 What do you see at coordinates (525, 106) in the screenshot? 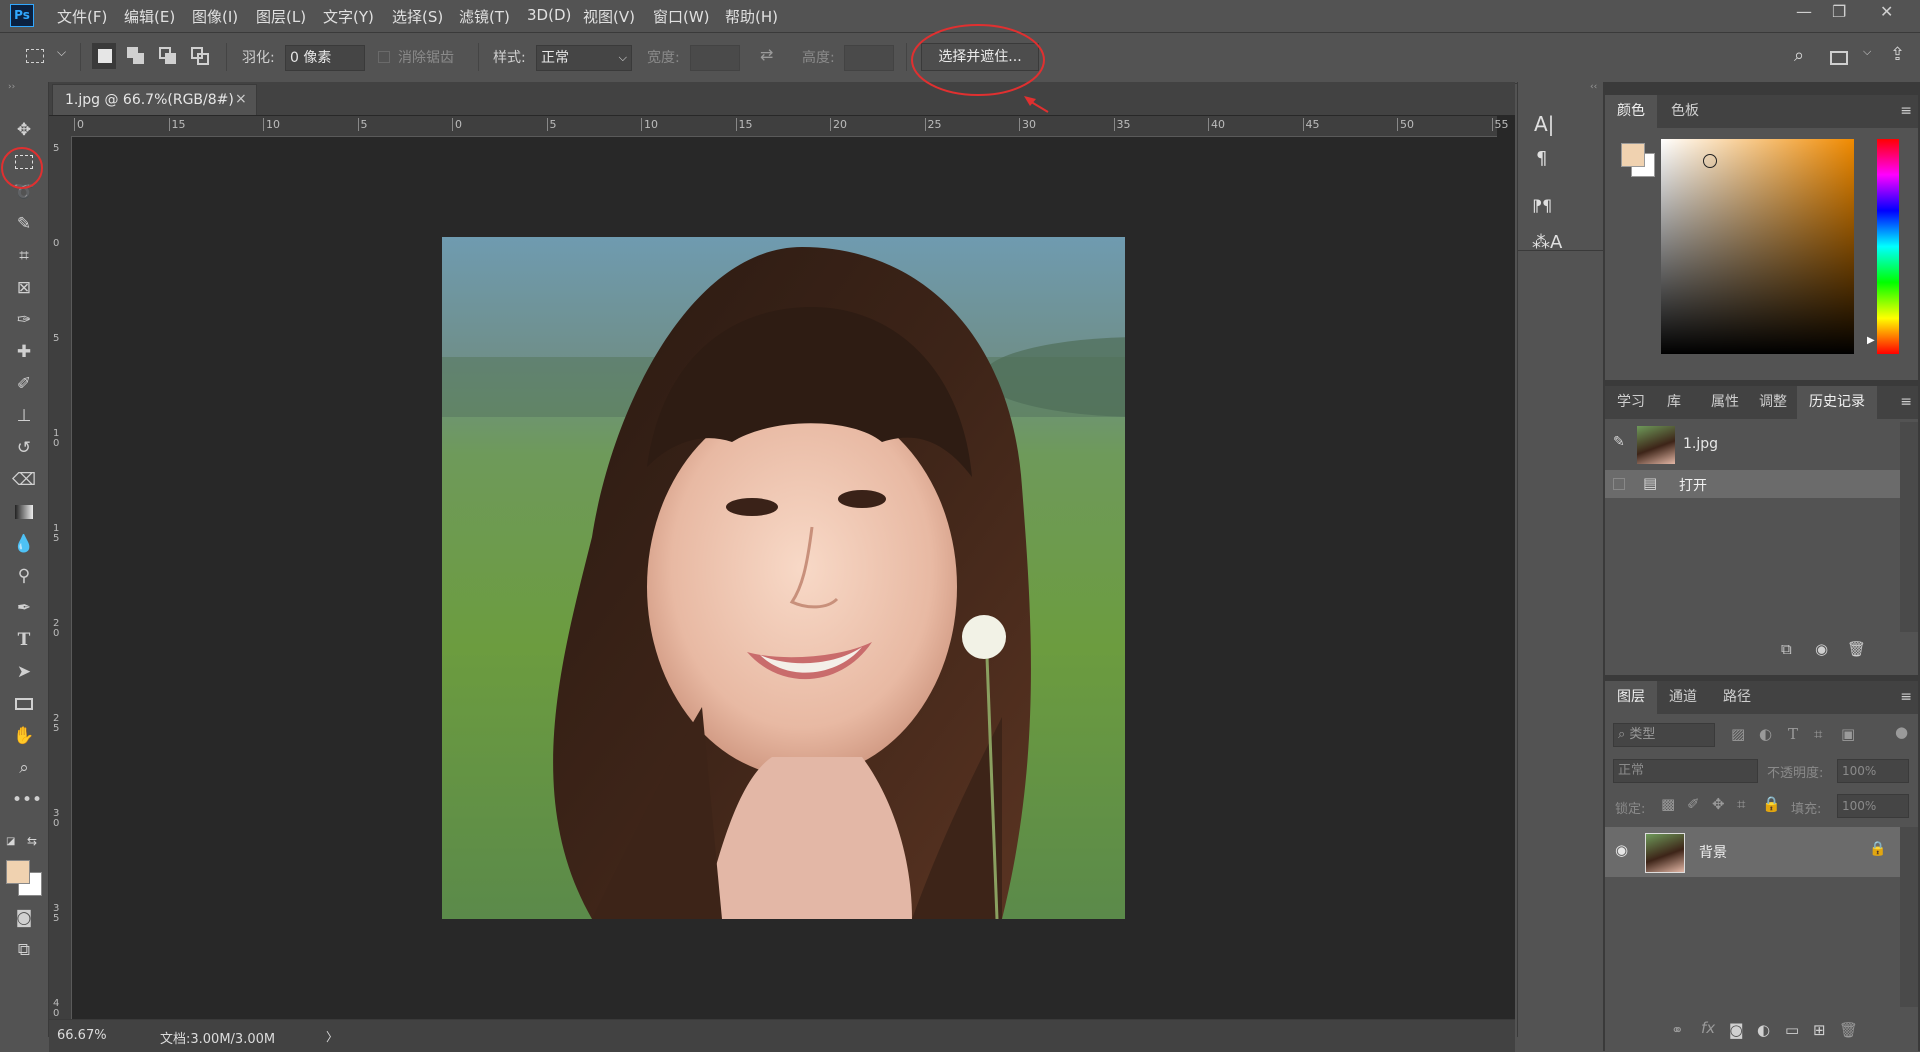
I see `annotation-overlay` at bounding box center [525, 106].